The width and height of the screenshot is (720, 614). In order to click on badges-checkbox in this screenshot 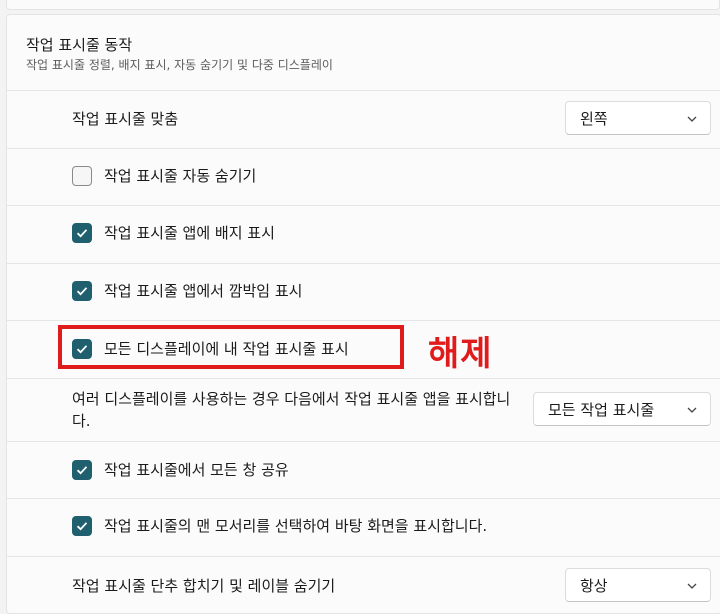, I will do `click(82, 233)`.